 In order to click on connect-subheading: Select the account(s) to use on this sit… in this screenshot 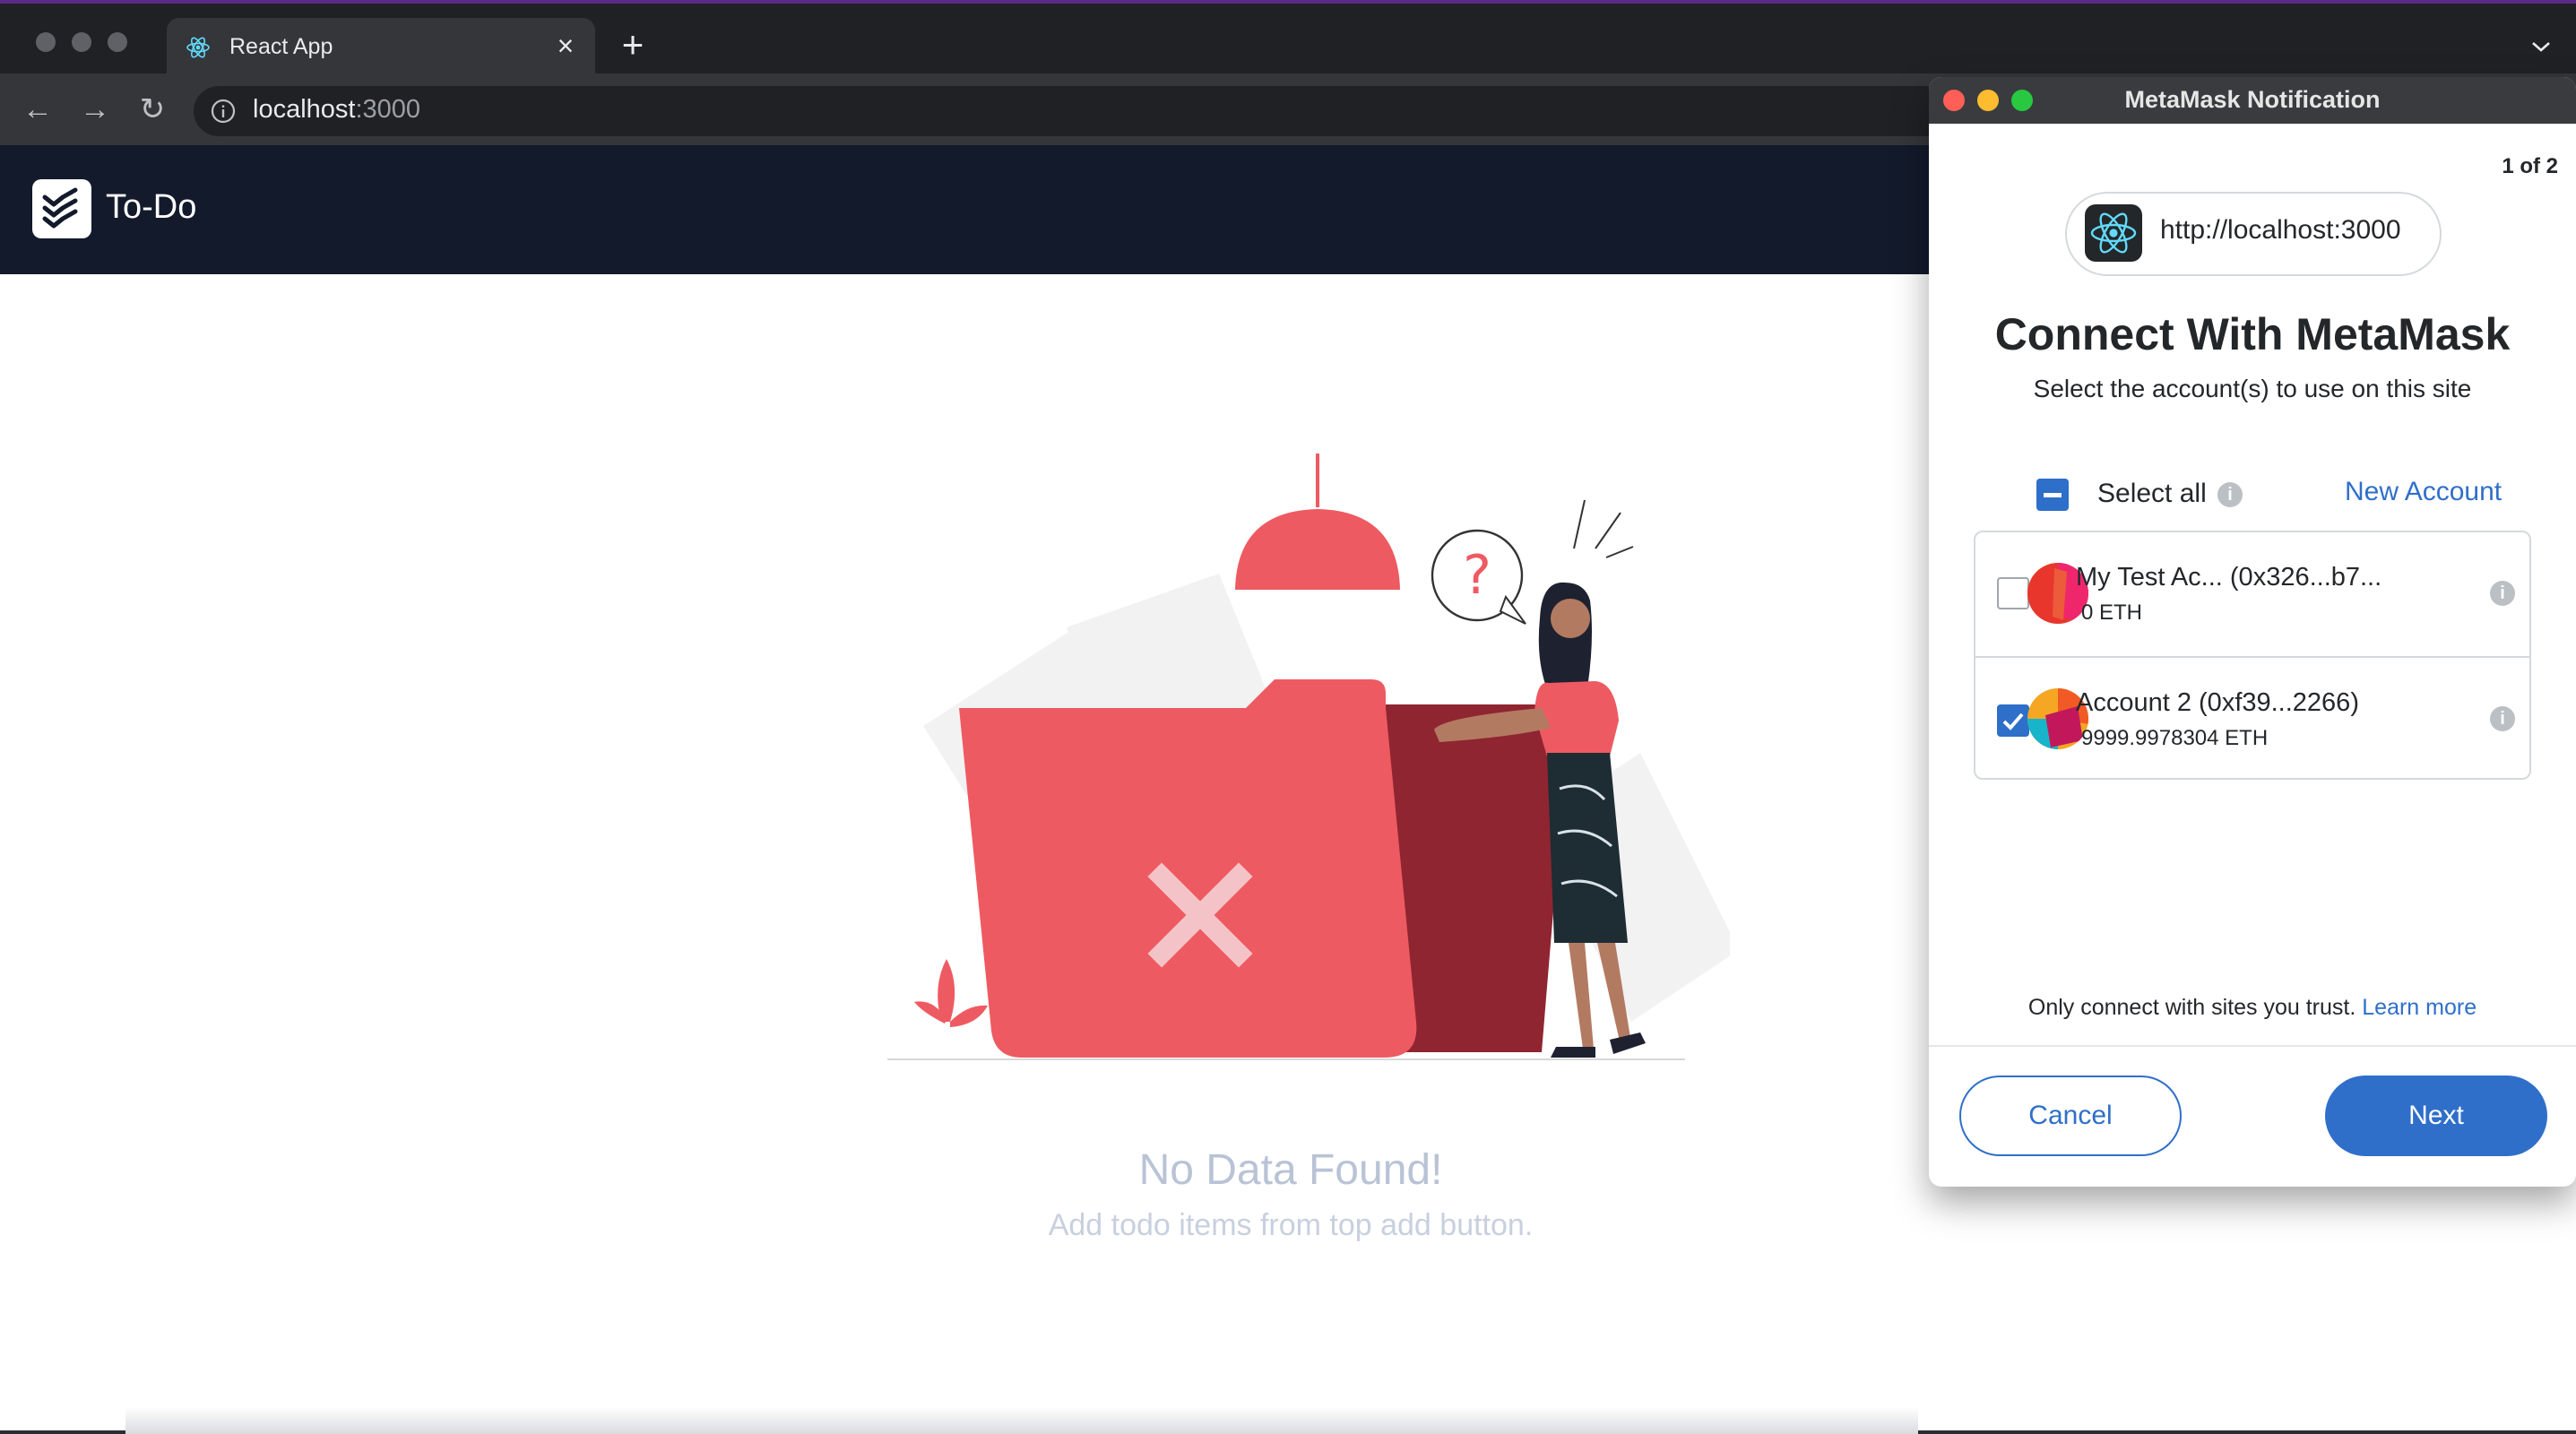, I will do `click(2252, 388)`.